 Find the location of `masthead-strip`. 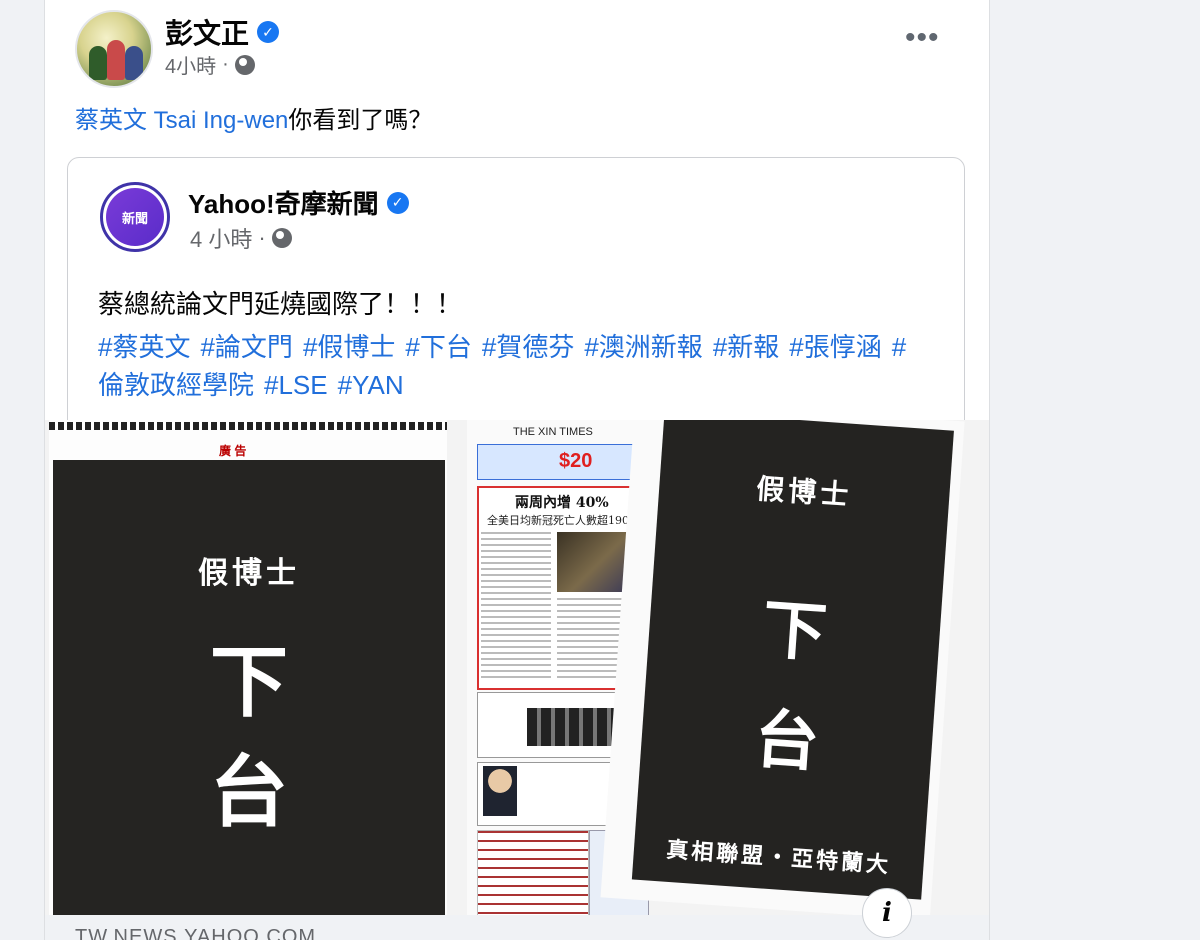

masthead-strip is located at coordinates (248, 426).